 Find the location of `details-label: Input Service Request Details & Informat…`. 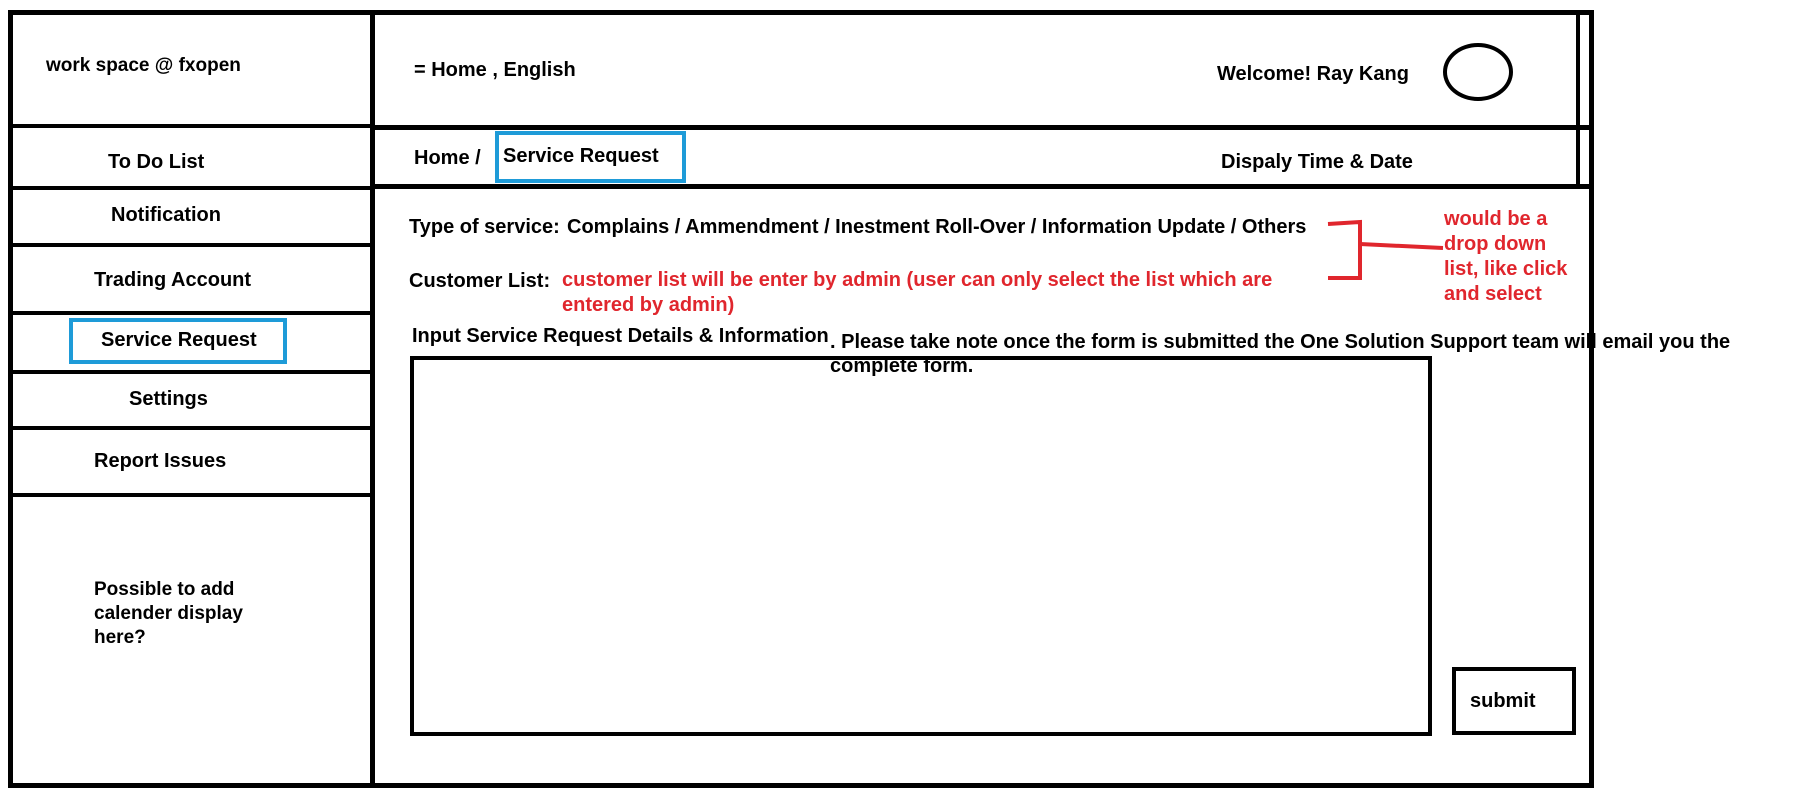

details-label: Input Service Request Details & Informat… is located at coordinates (620, 336).